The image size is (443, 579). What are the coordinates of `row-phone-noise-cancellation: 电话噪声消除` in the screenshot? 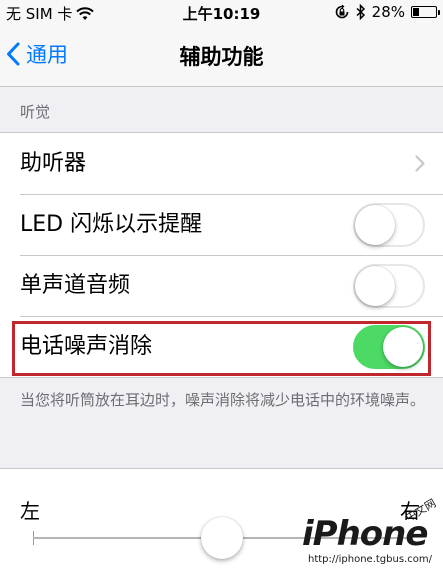 It's located at (221, 346).